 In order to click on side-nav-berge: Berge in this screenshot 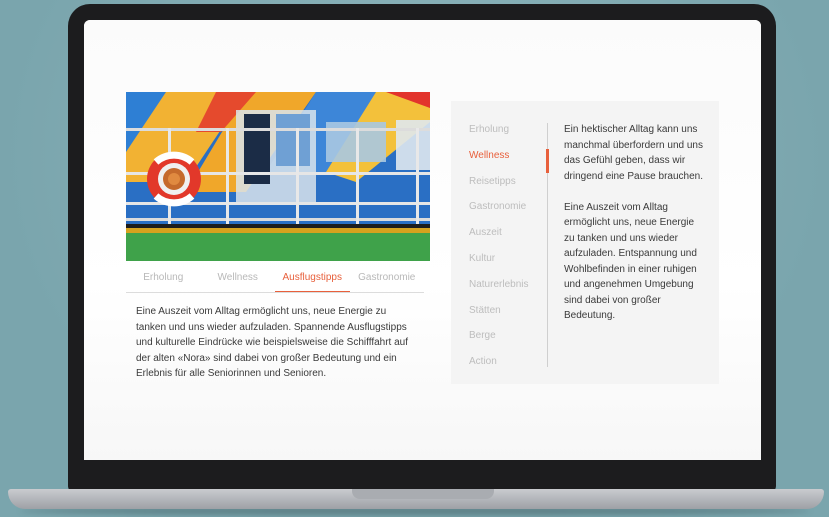, I will do `click(505, 339)`.